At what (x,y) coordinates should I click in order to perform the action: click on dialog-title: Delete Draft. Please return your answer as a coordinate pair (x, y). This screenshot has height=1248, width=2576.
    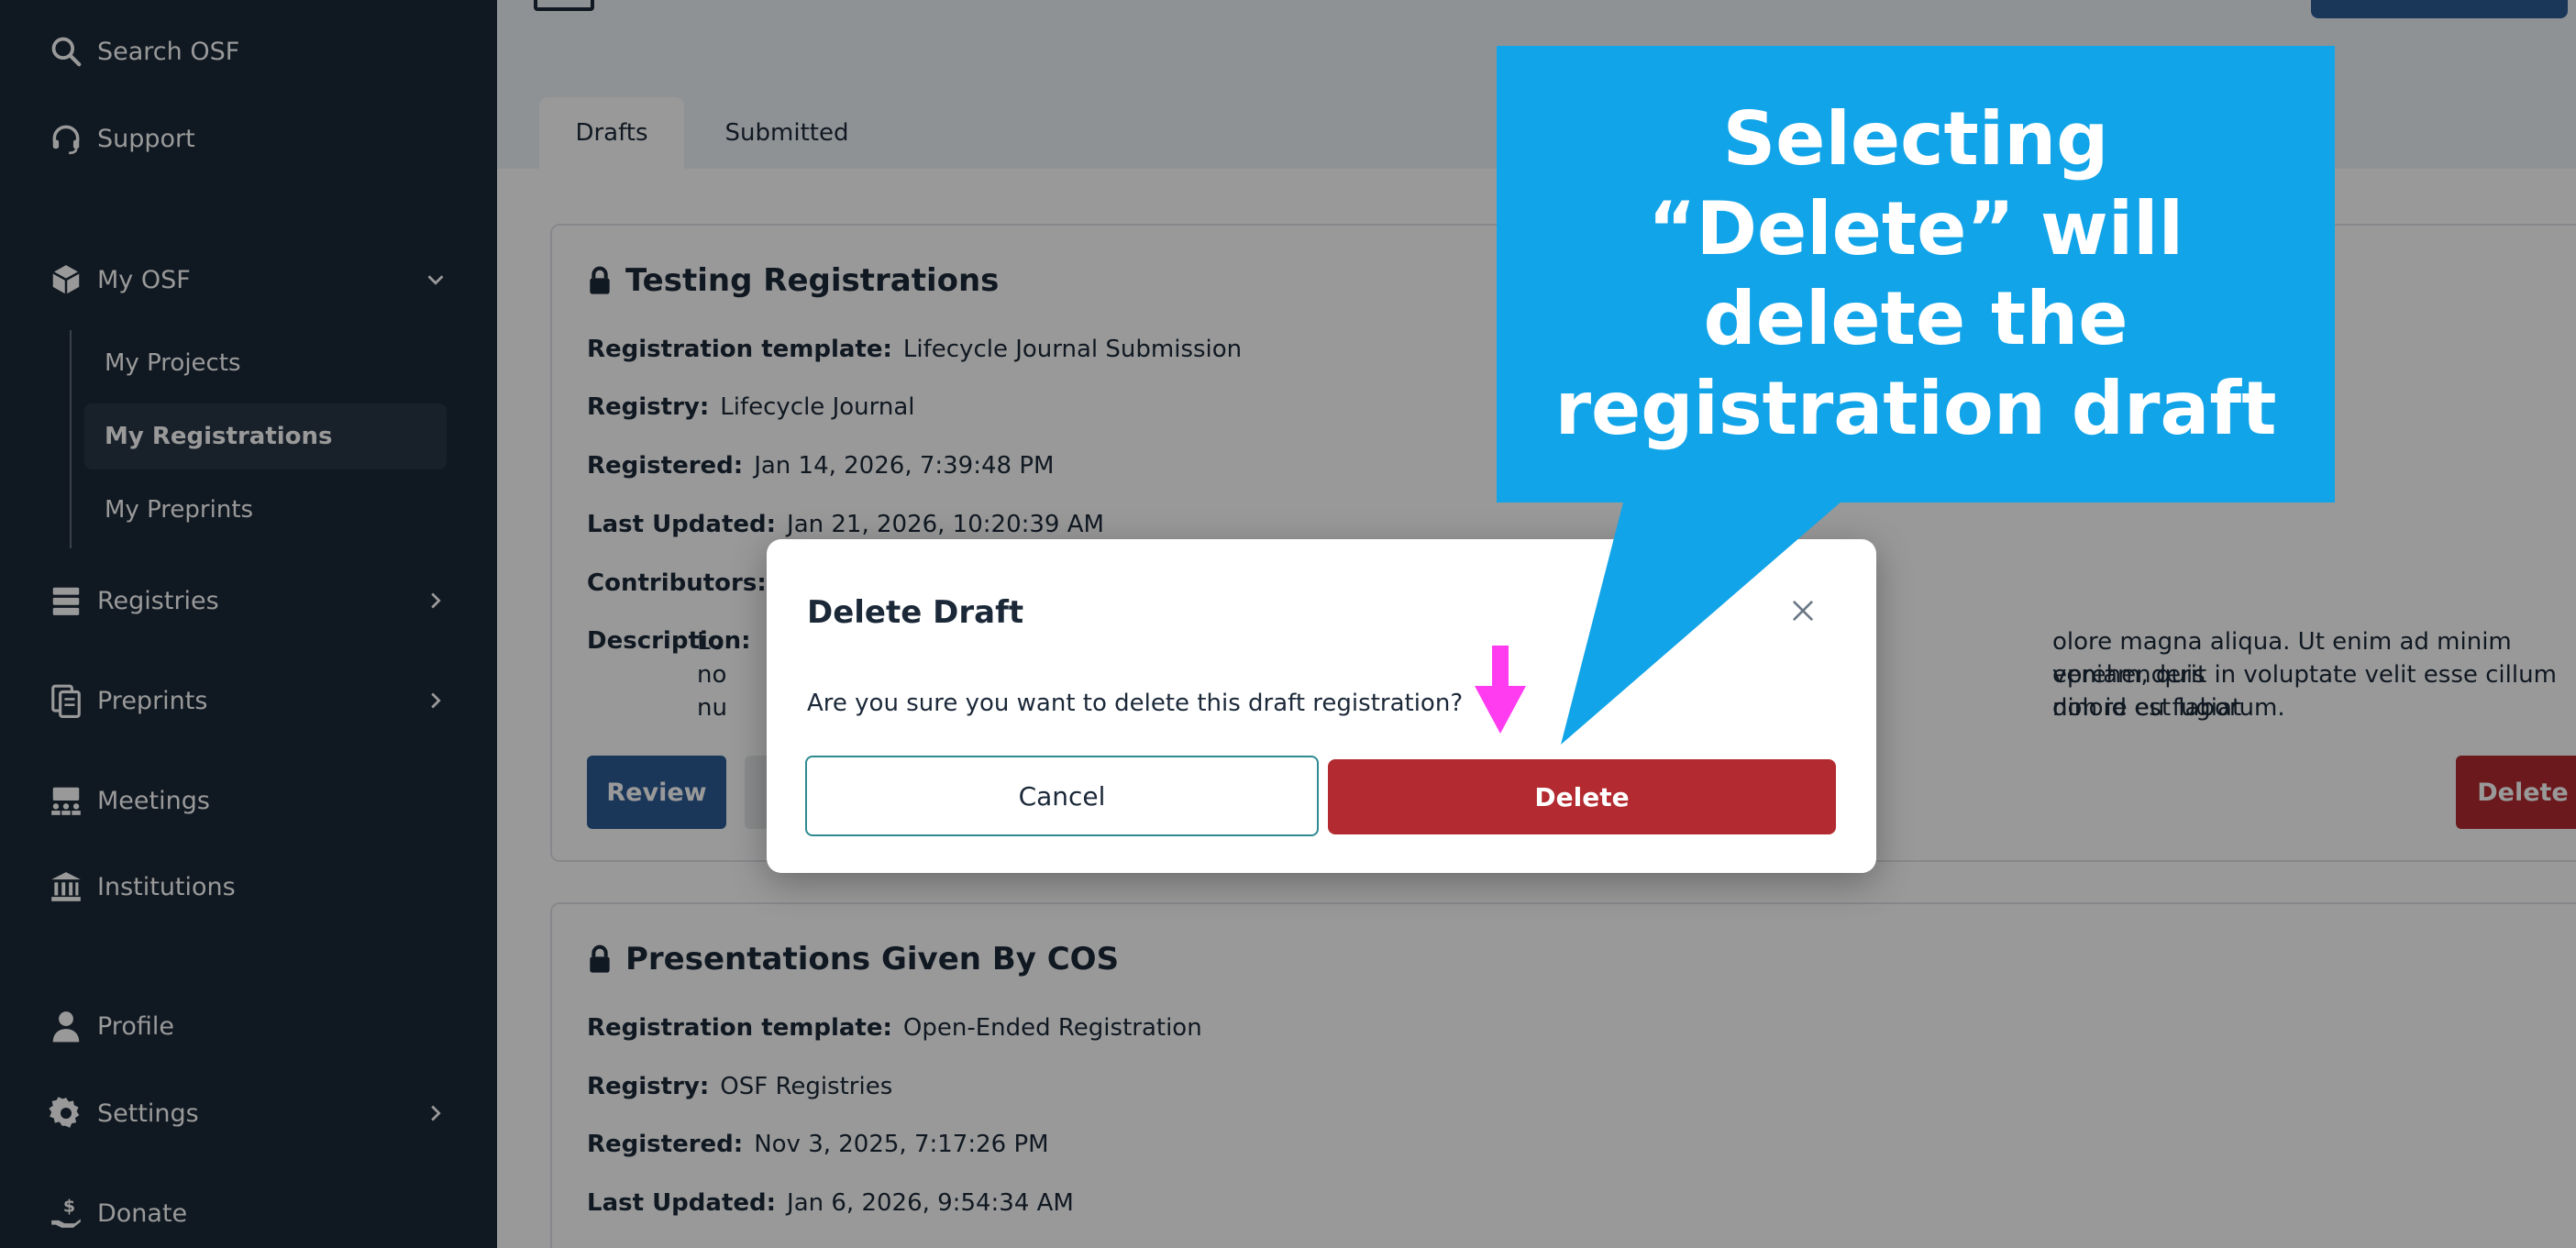
    Looking at the image, I should click on (915, 612).